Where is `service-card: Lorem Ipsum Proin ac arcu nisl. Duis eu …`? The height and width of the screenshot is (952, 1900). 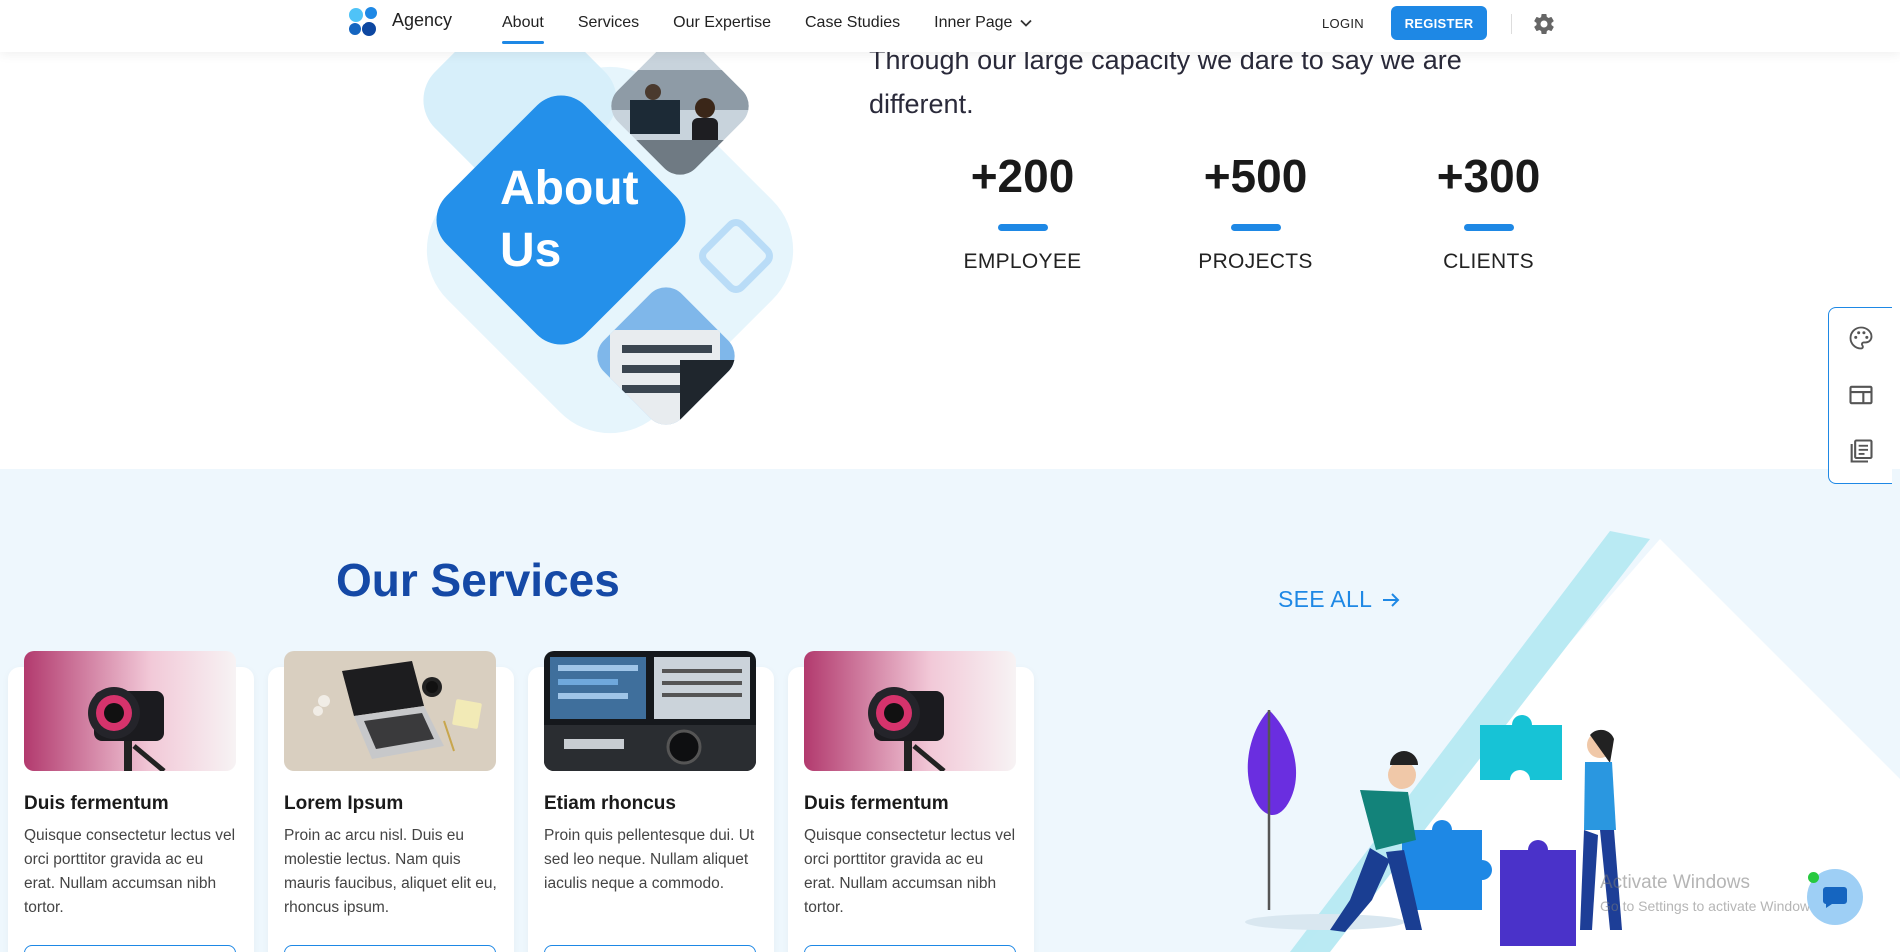
service-card: Lorem Ipsum Proin ac arcu nisl. Duis eu … is located at coordinates (391, 801).